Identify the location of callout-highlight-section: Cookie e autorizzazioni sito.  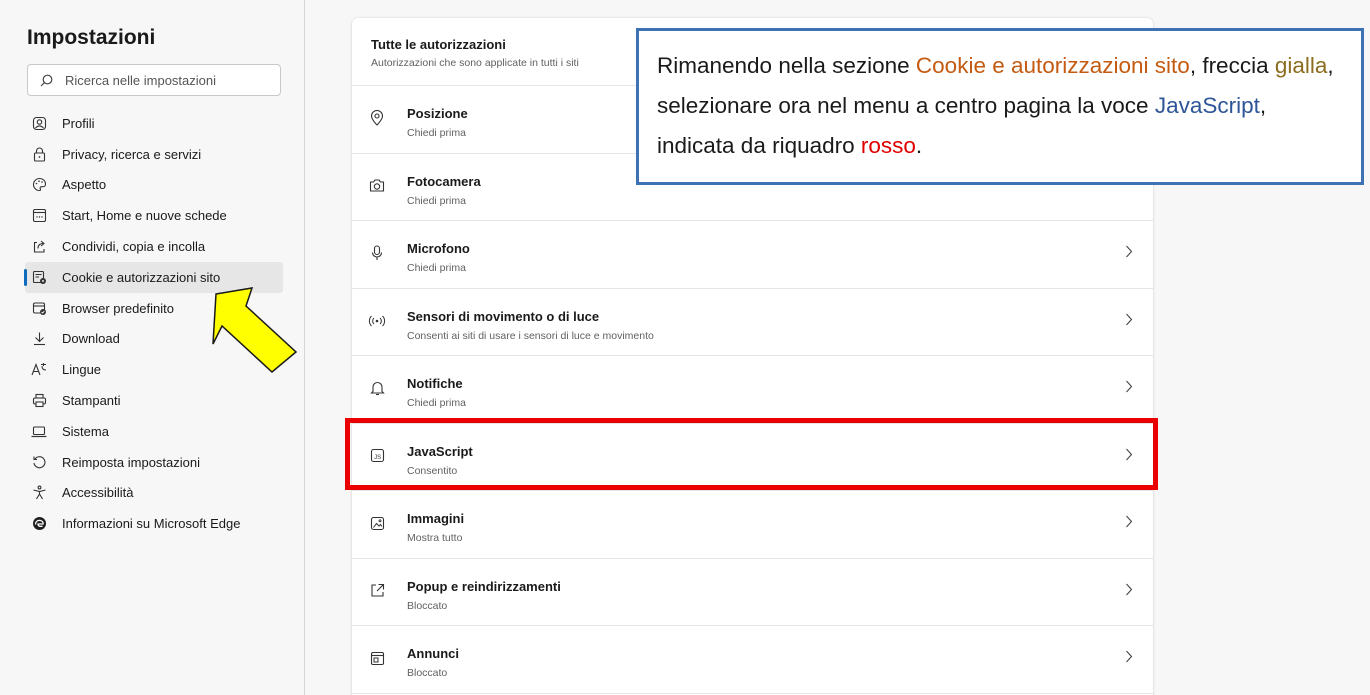
(1052, 65).